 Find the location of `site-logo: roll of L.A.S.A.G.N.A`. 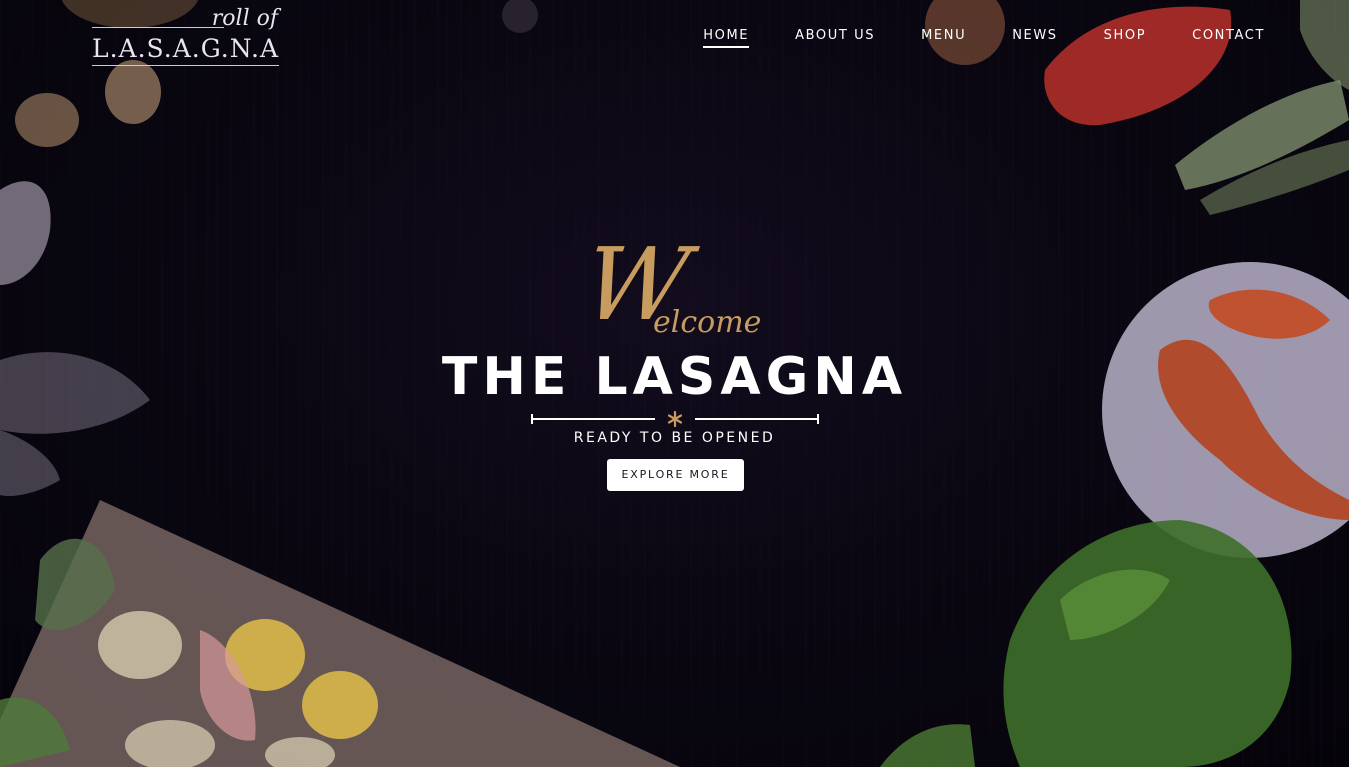

site-logo: roll of L.A.S.A.G.N.A is located at coordinates (192, 37).